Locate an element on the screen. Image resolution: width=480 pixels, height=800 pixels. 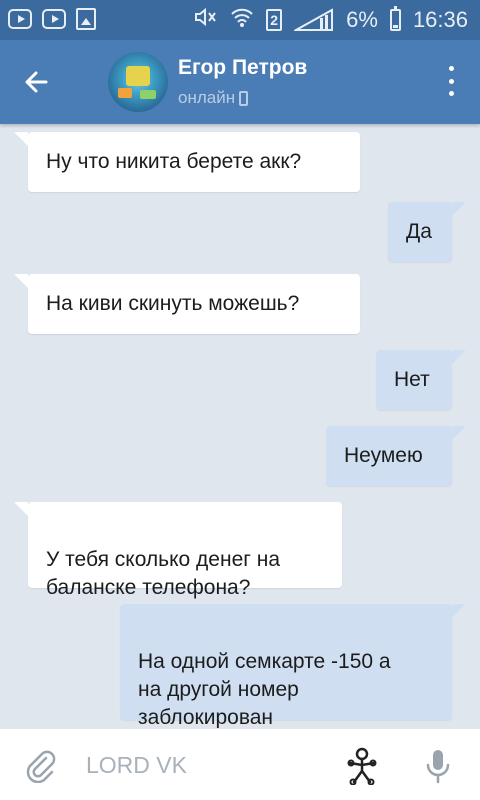
battery-icon is located at coordinates (395, 18).